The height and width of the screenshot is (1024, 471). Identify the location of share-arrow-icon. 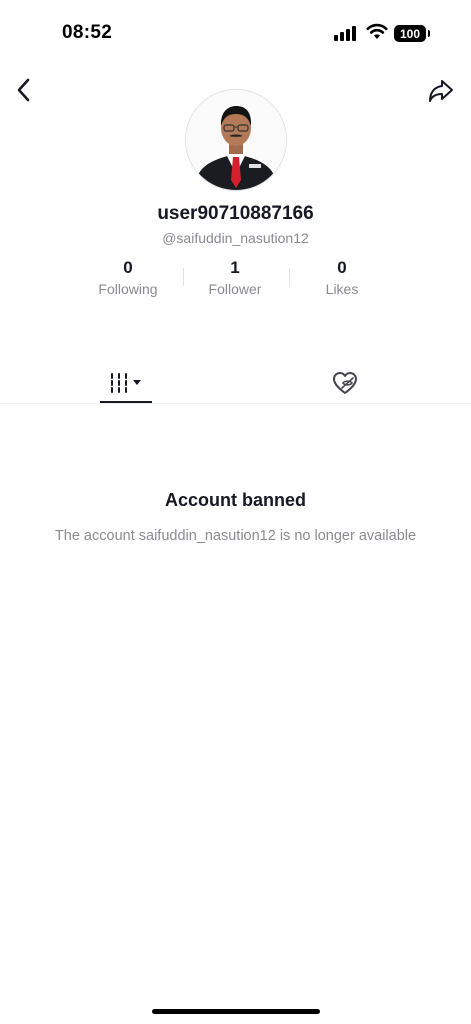
(441, 91).